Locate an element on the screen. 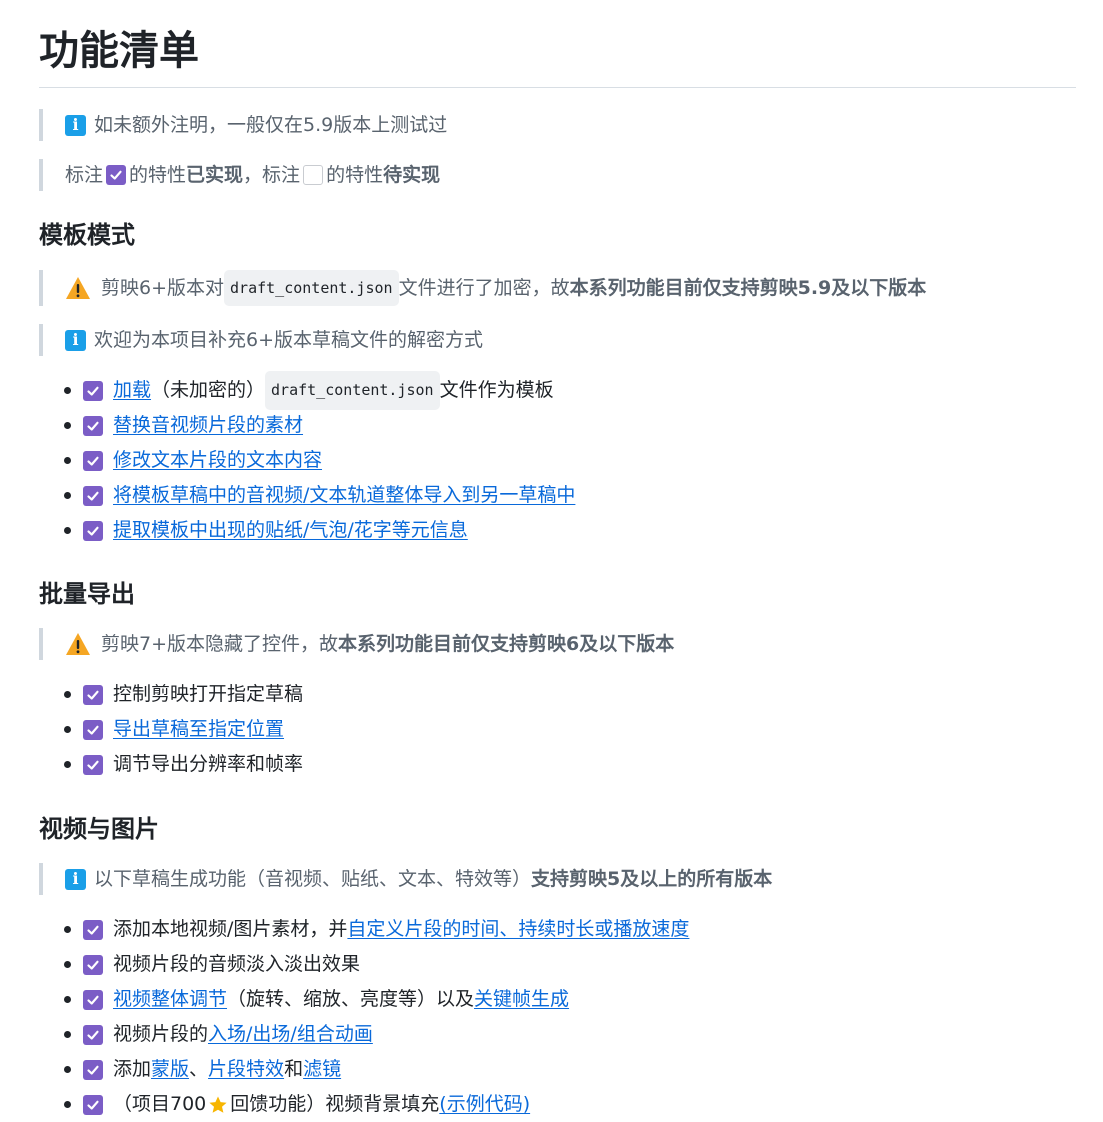 The width and height of the screenshot is (1103, 1122). section-heading-batch-export: 批量导出 is located at coordinates (87, 594).